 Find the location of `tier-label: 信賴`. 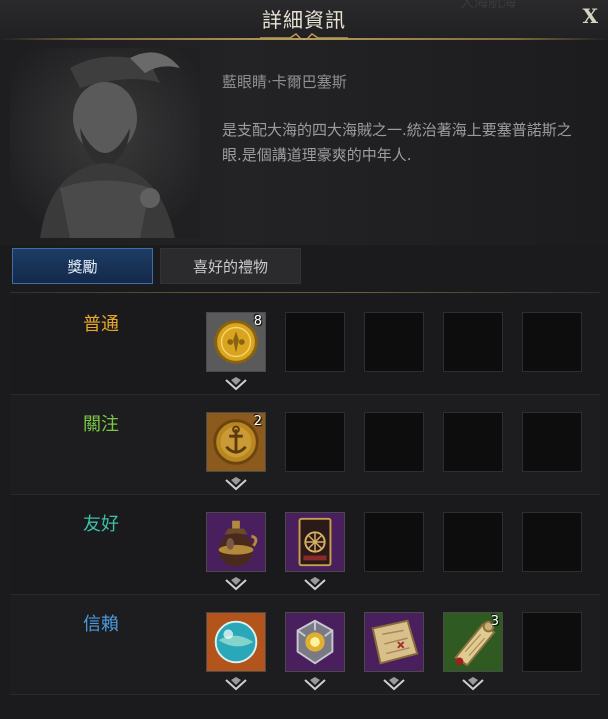

tier-label: 信賴 is located at coordinates (101, 624).